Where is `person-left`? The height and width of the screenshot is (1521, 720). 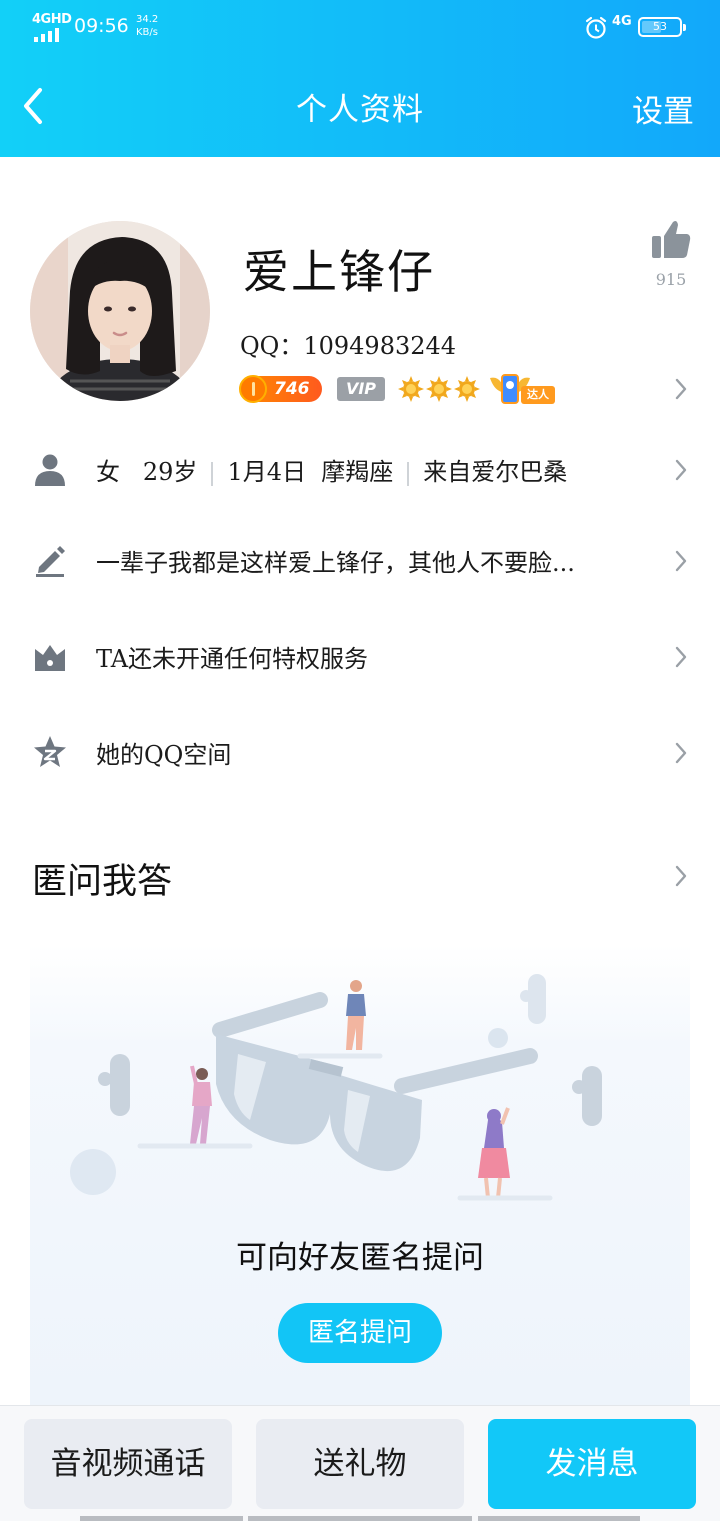
person-left is located at coordinates (201, 1104).